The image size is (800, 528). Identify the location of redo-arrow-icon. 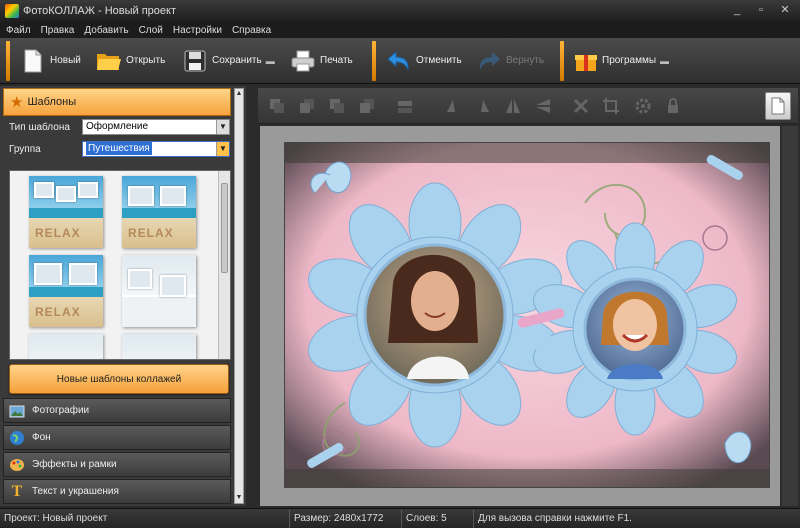
(489, 61).